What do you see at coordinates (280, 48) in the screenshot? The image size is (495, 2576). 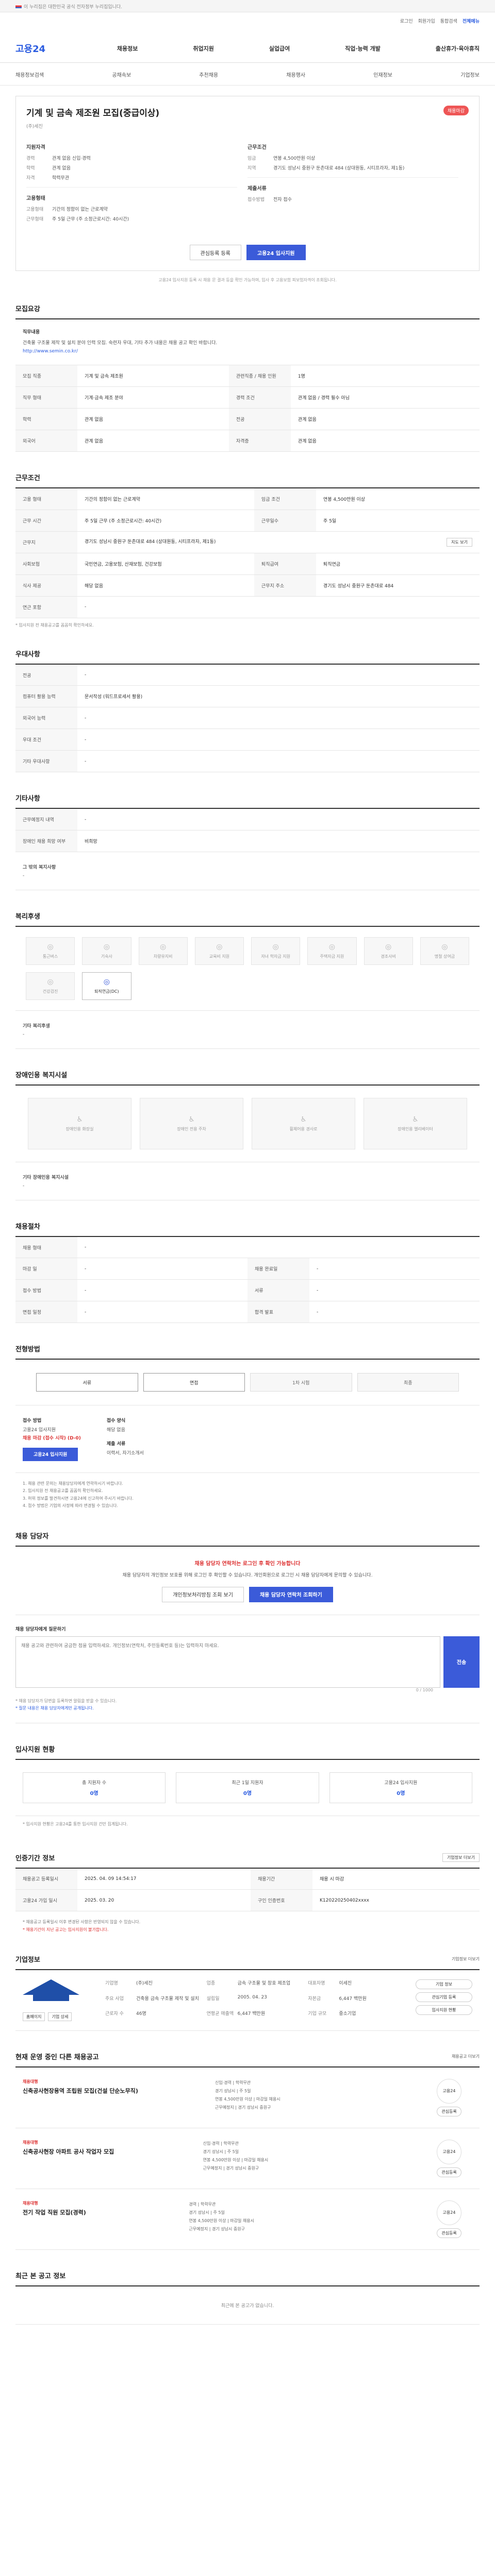 I see `gnb-item-unemployment: 실업급여` at bounding box center [280, 48].